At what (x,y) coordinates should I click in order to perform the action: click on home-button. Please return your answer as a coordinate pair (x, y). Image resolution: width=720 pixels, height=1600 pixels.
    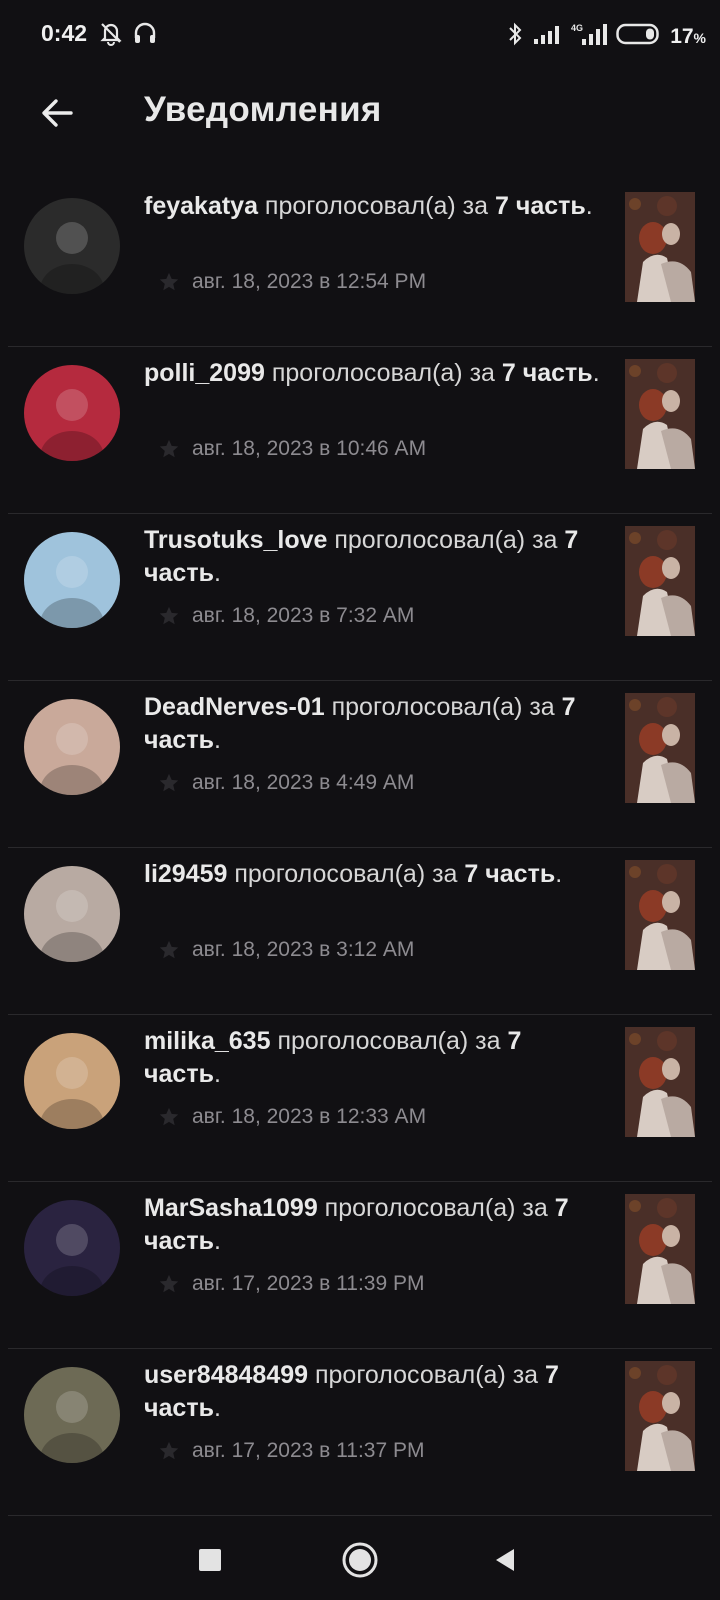
    Looking at the image, I should click on (360, 1560).